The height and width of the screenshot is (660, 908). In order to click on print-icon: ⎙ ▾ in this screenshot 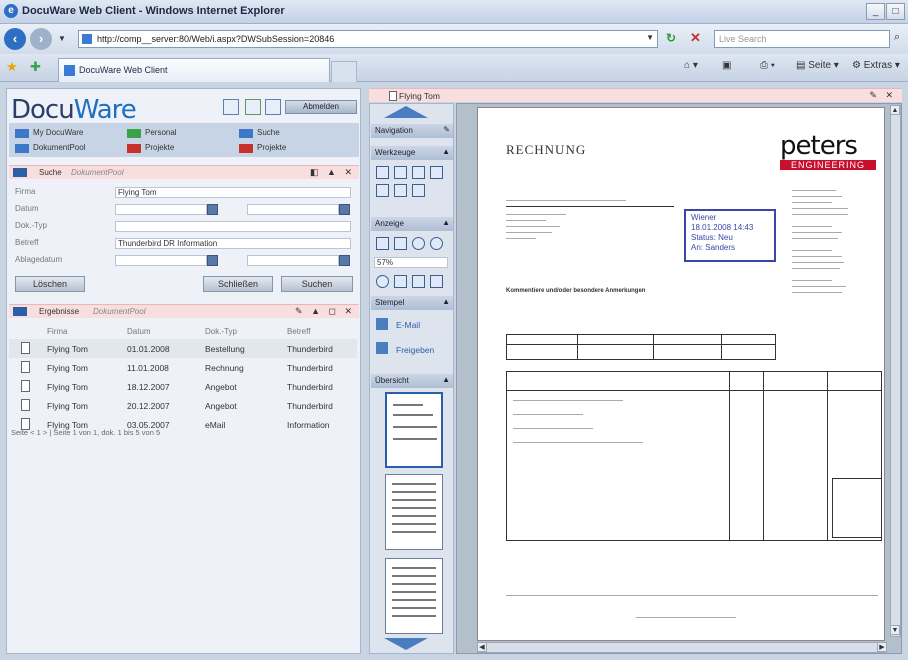, I will do `click(767, 65)`.